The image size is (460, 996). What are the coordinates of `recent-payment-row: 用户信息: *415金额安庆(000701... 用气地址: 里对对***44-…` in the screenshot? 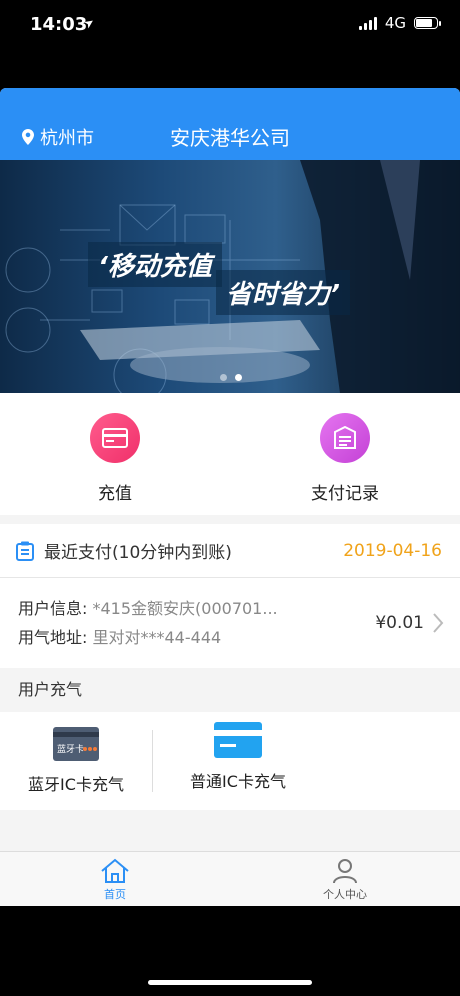 It's located at (230, 623).